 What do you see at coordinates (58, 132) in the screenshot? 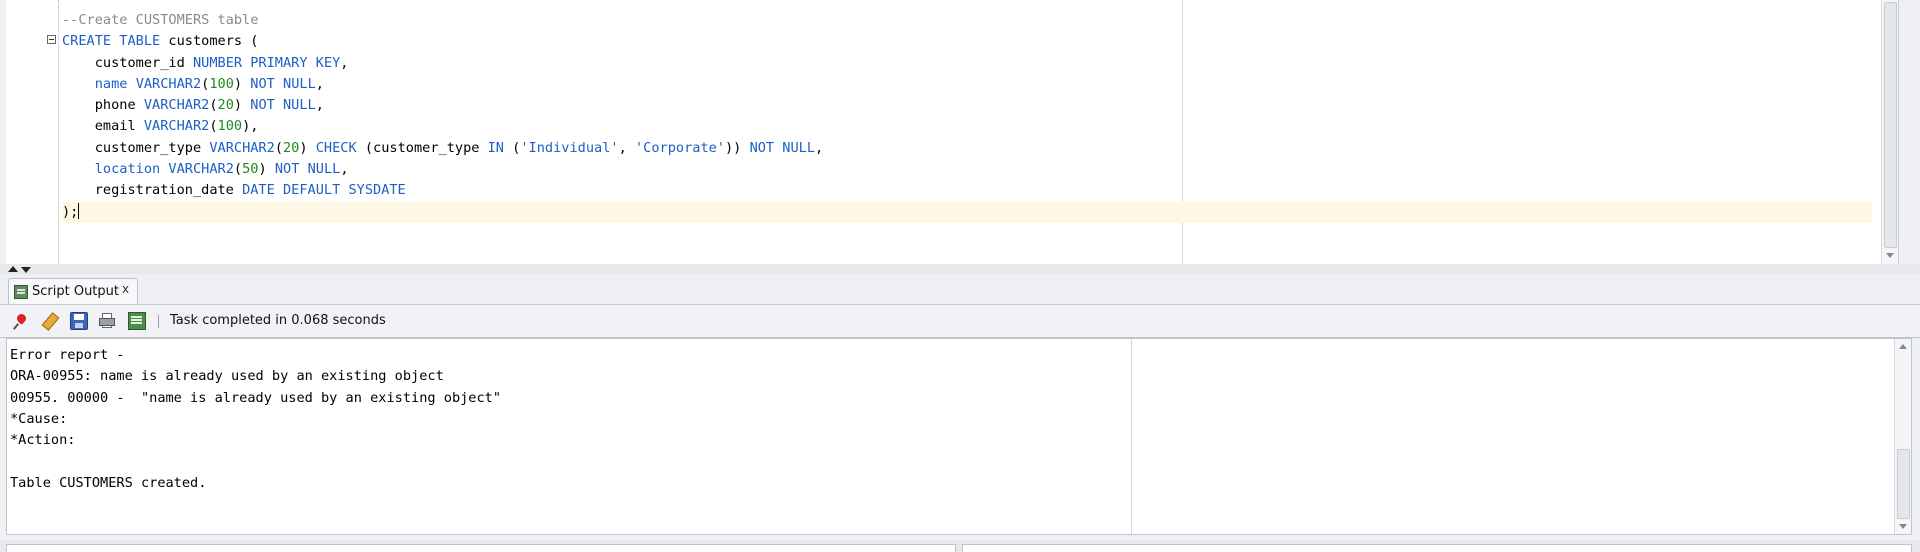
I see `fold-guide` at bounding box center [58, 132].